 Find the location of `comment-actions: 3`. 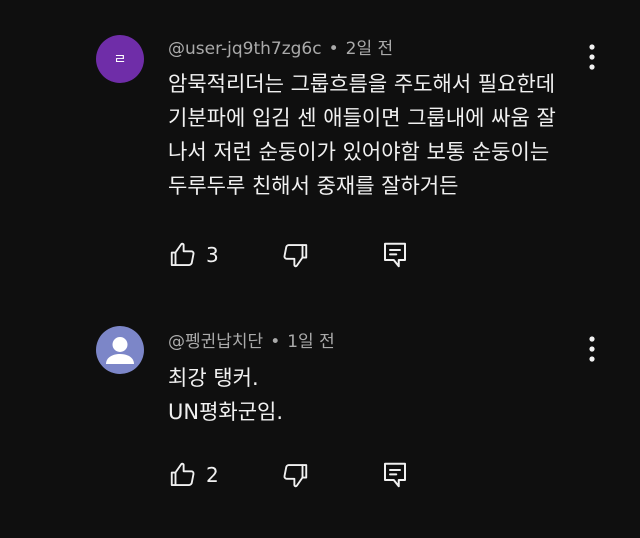

comment-actions: 3 is located at coordinates (298, 255).